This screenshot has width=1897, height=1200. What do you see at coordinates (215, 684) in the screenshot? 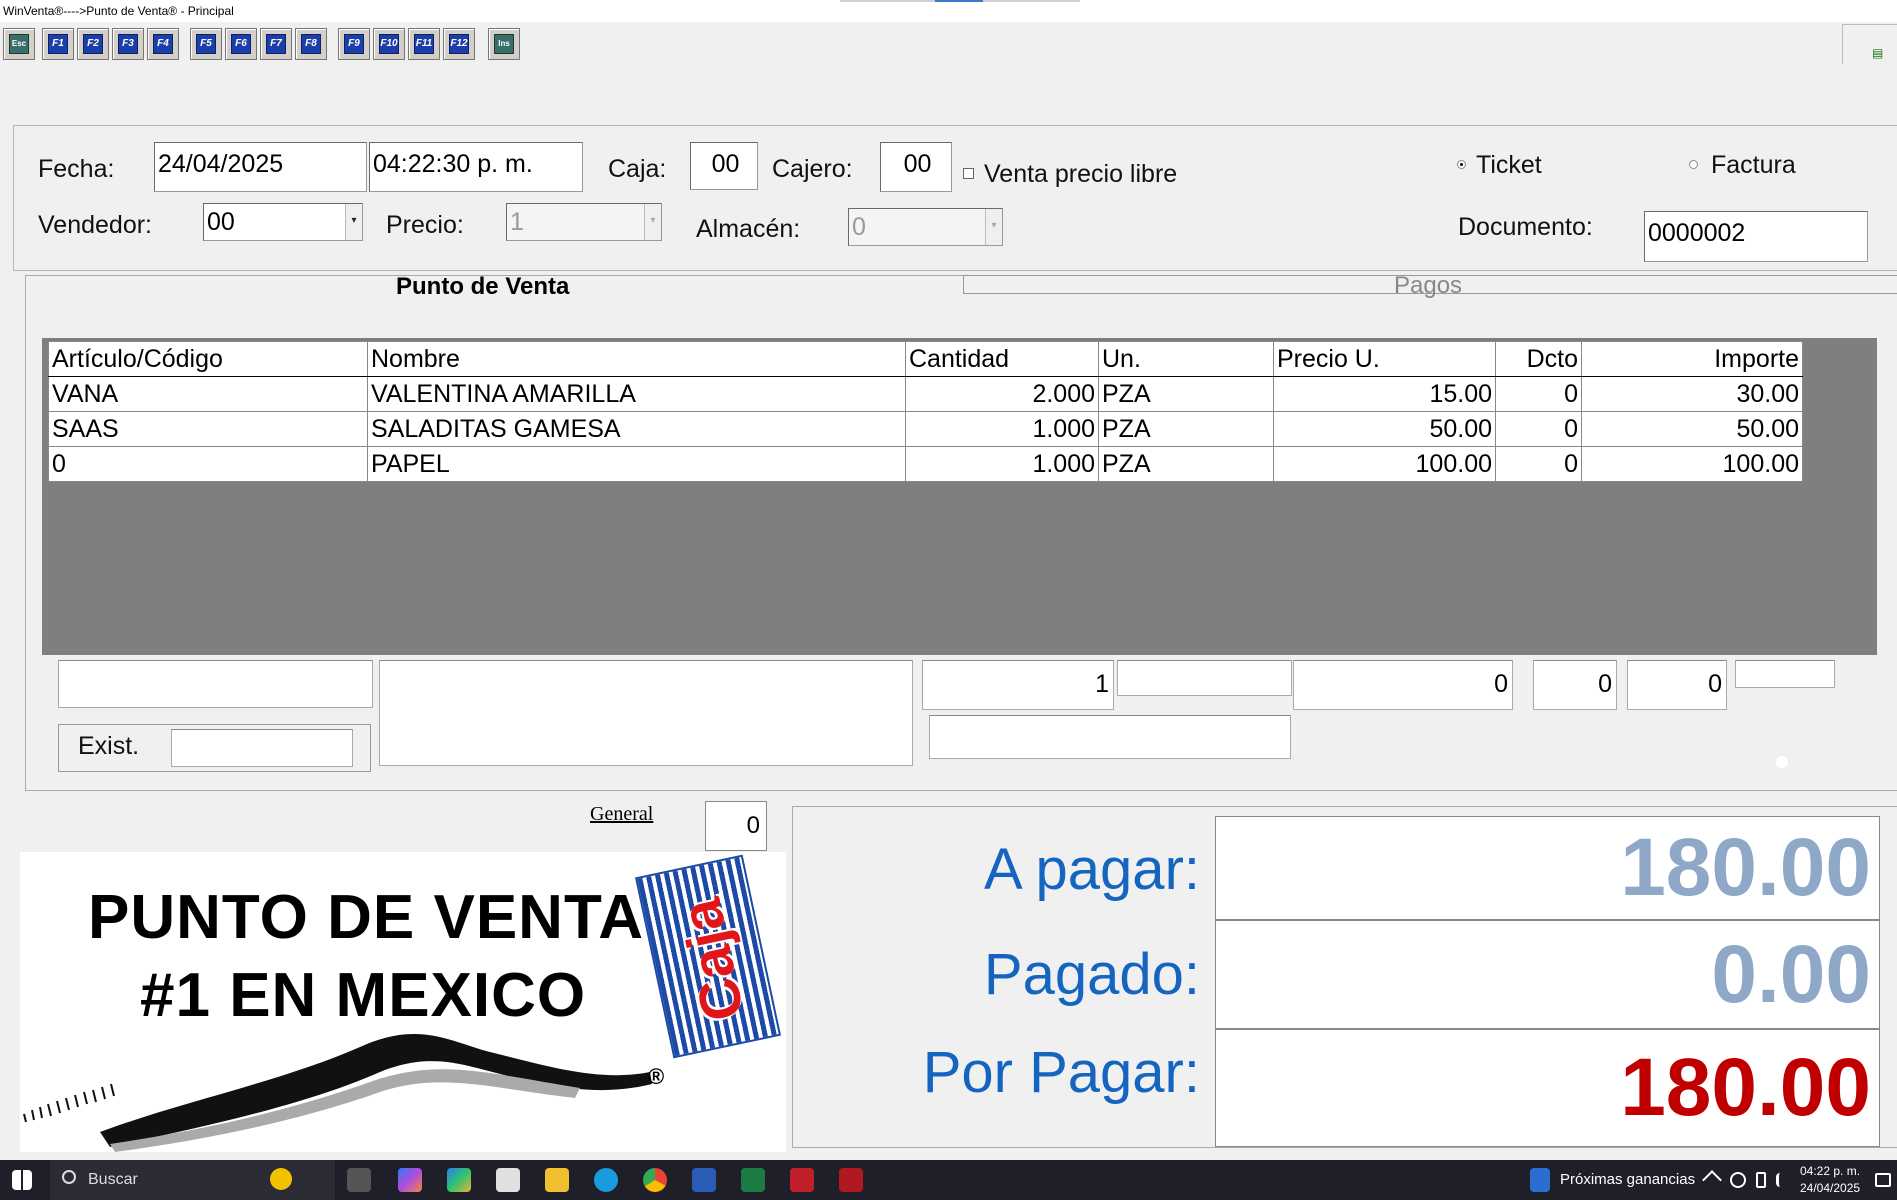
I see `articulo-input` at bounding box center [215, 684].